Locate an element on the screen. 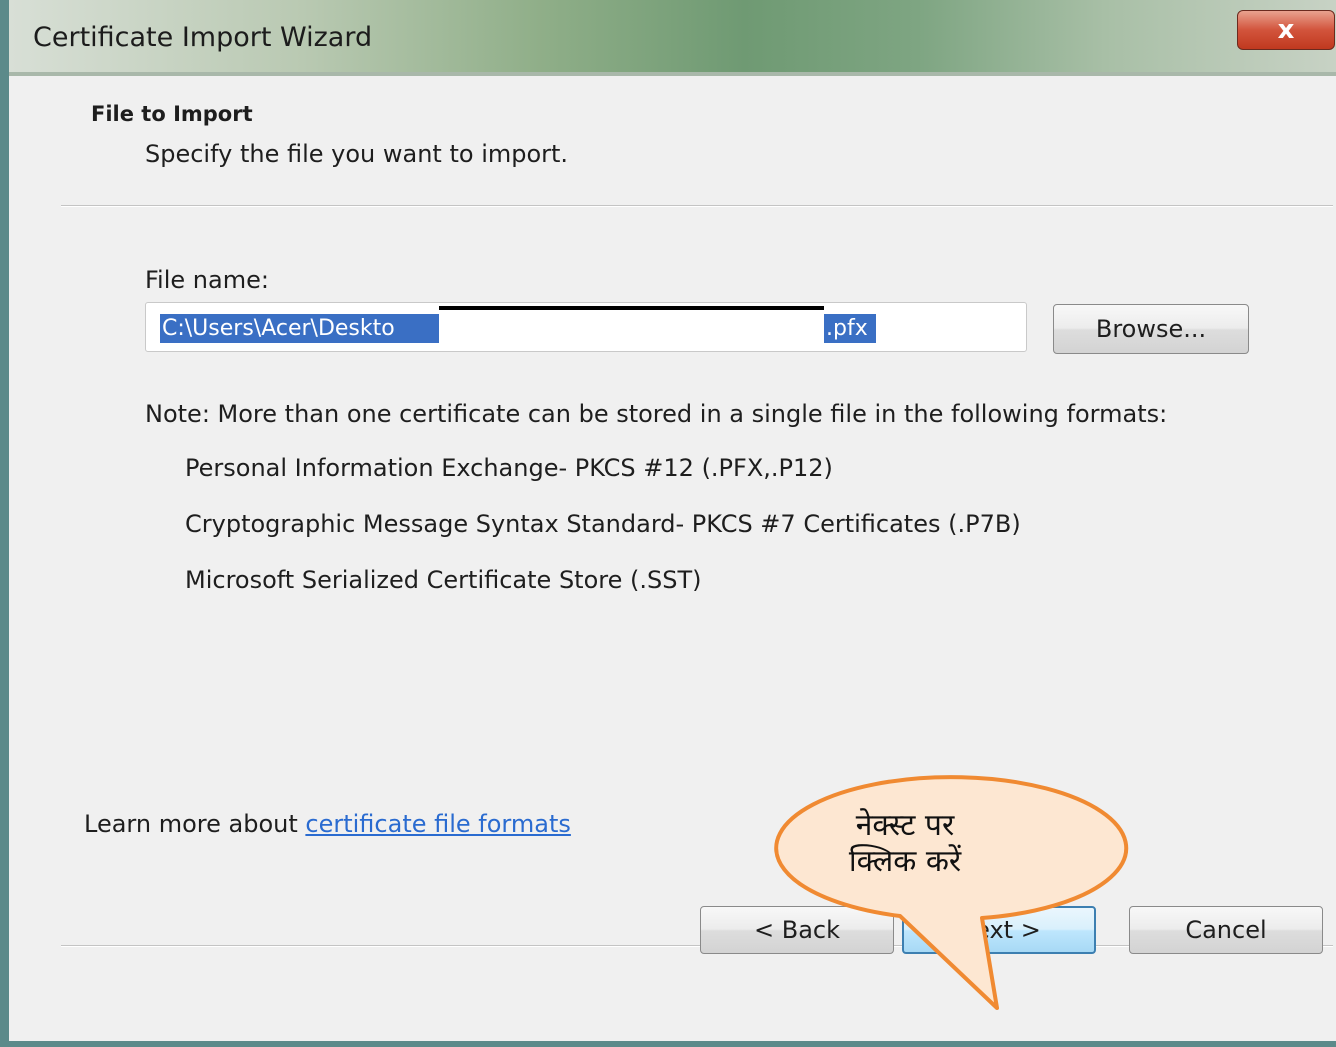 This screenshot has height=1047, width=1336. file-path-selected-start: C:\Users\Acer\Deskto is located at coordinates (299, 328).